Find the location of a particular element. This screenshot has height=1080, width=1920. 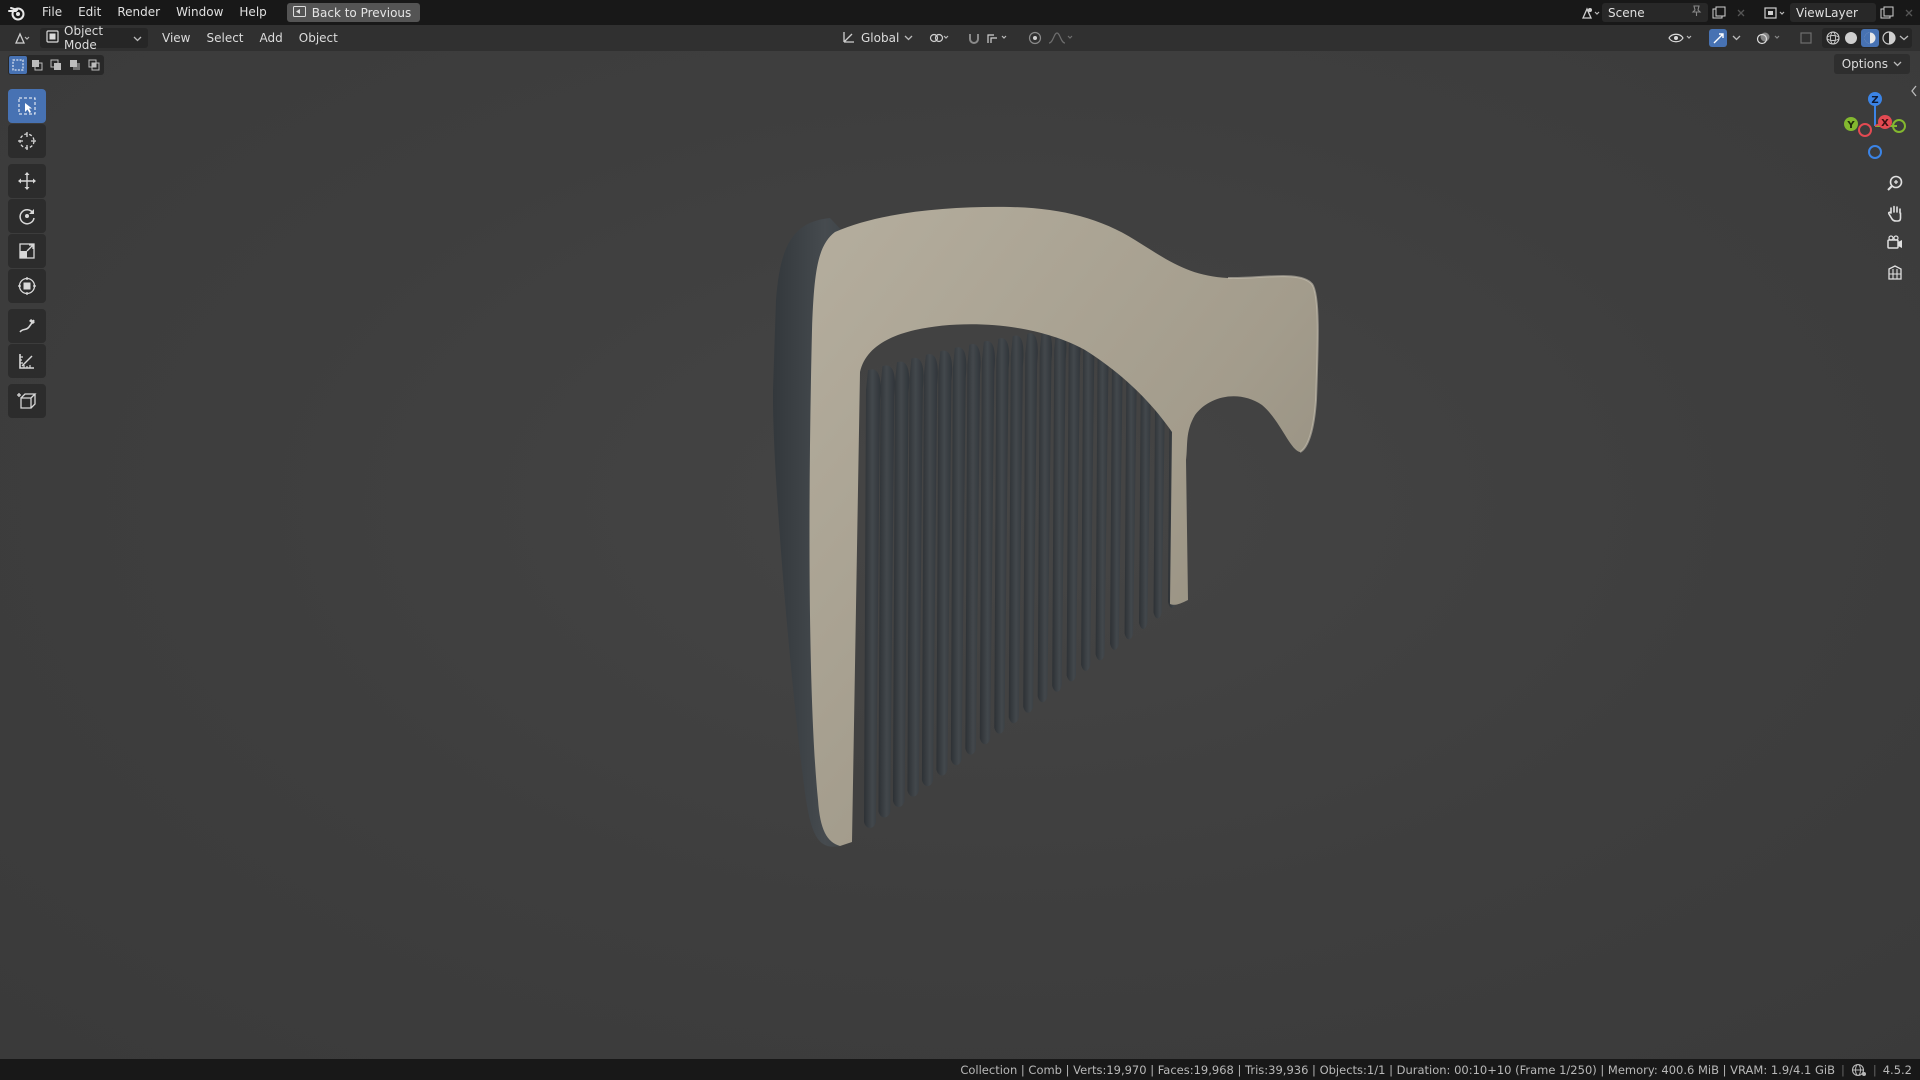

gizmo-z-label: Z is located at coordinates (1874, 100).